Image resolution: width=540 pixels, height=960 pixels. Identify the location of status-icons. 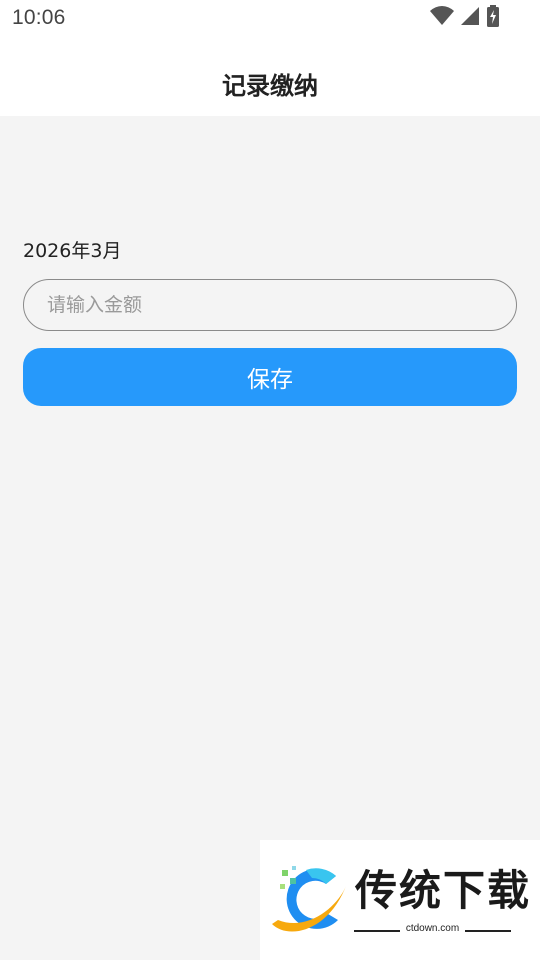
(465, 18).